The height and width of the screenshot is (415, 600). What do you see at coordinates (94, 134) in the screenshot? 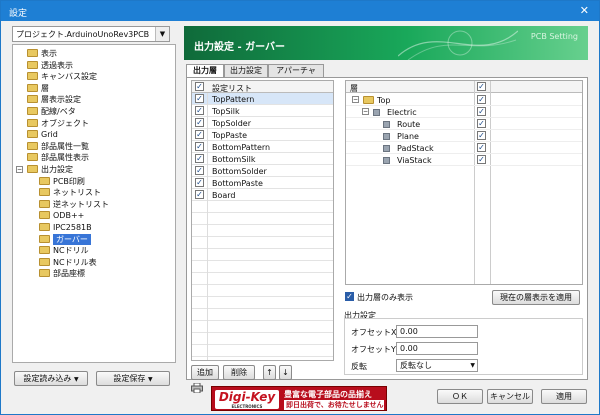
I see `tree-item: Grid` at bounding box center [94, 134].